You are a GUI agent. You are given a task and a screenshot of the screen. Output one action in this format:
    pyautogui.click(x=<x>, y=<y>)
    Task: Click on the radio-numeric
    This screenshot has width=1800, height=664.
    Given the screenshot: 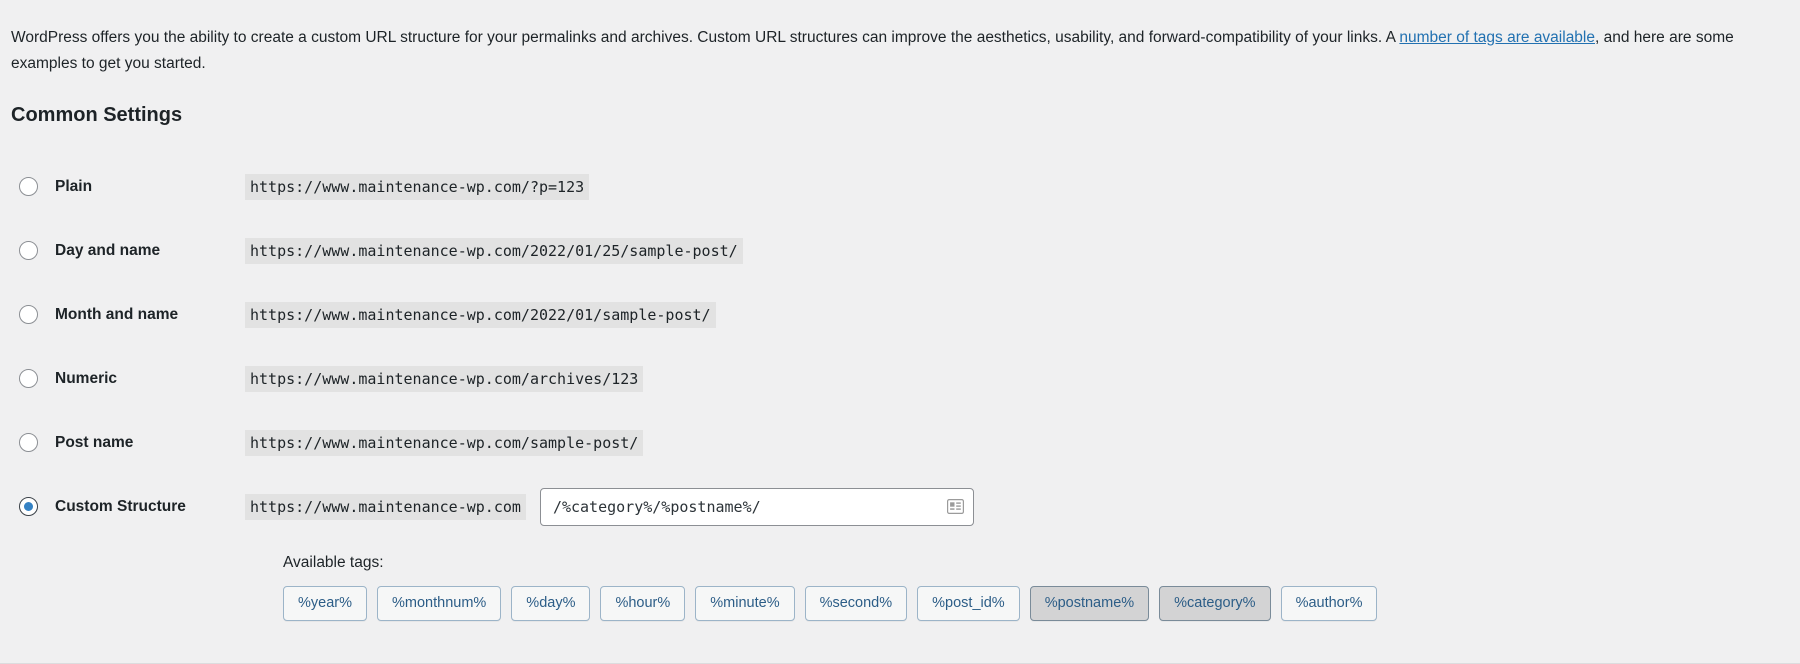 What is the action you would take?
    pyautogui.click(x=28, y=378)
    